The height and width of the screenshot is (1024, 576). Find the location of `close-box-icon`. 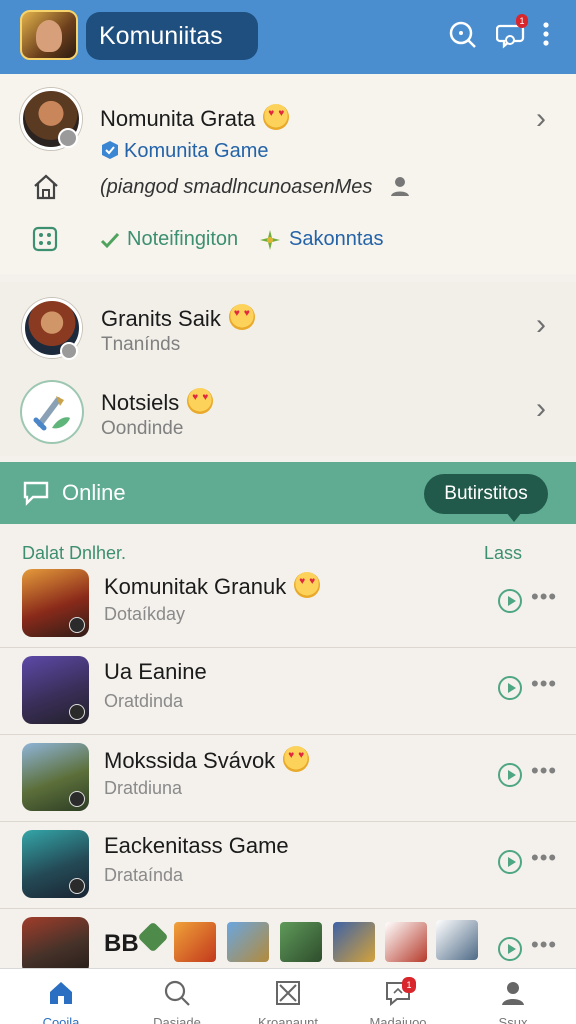

close-box-icon is located at coordinates (288, 993).